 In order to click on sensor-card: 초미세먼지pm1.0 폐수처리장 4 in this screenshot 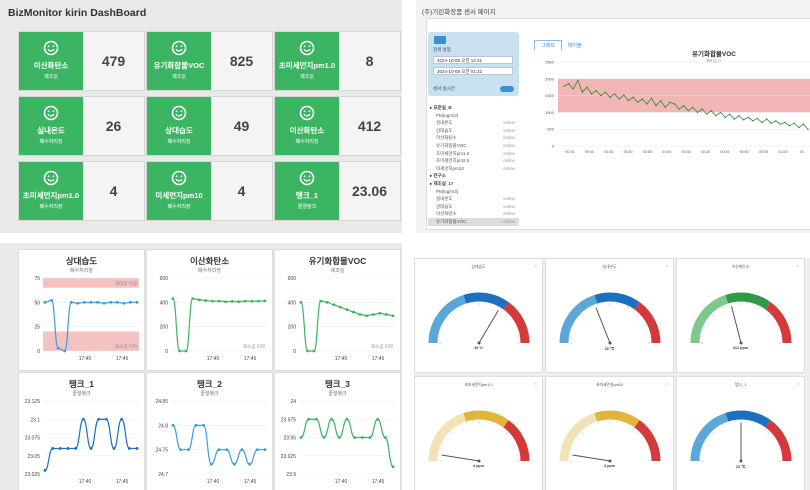, I will do `click(81, 191)`.